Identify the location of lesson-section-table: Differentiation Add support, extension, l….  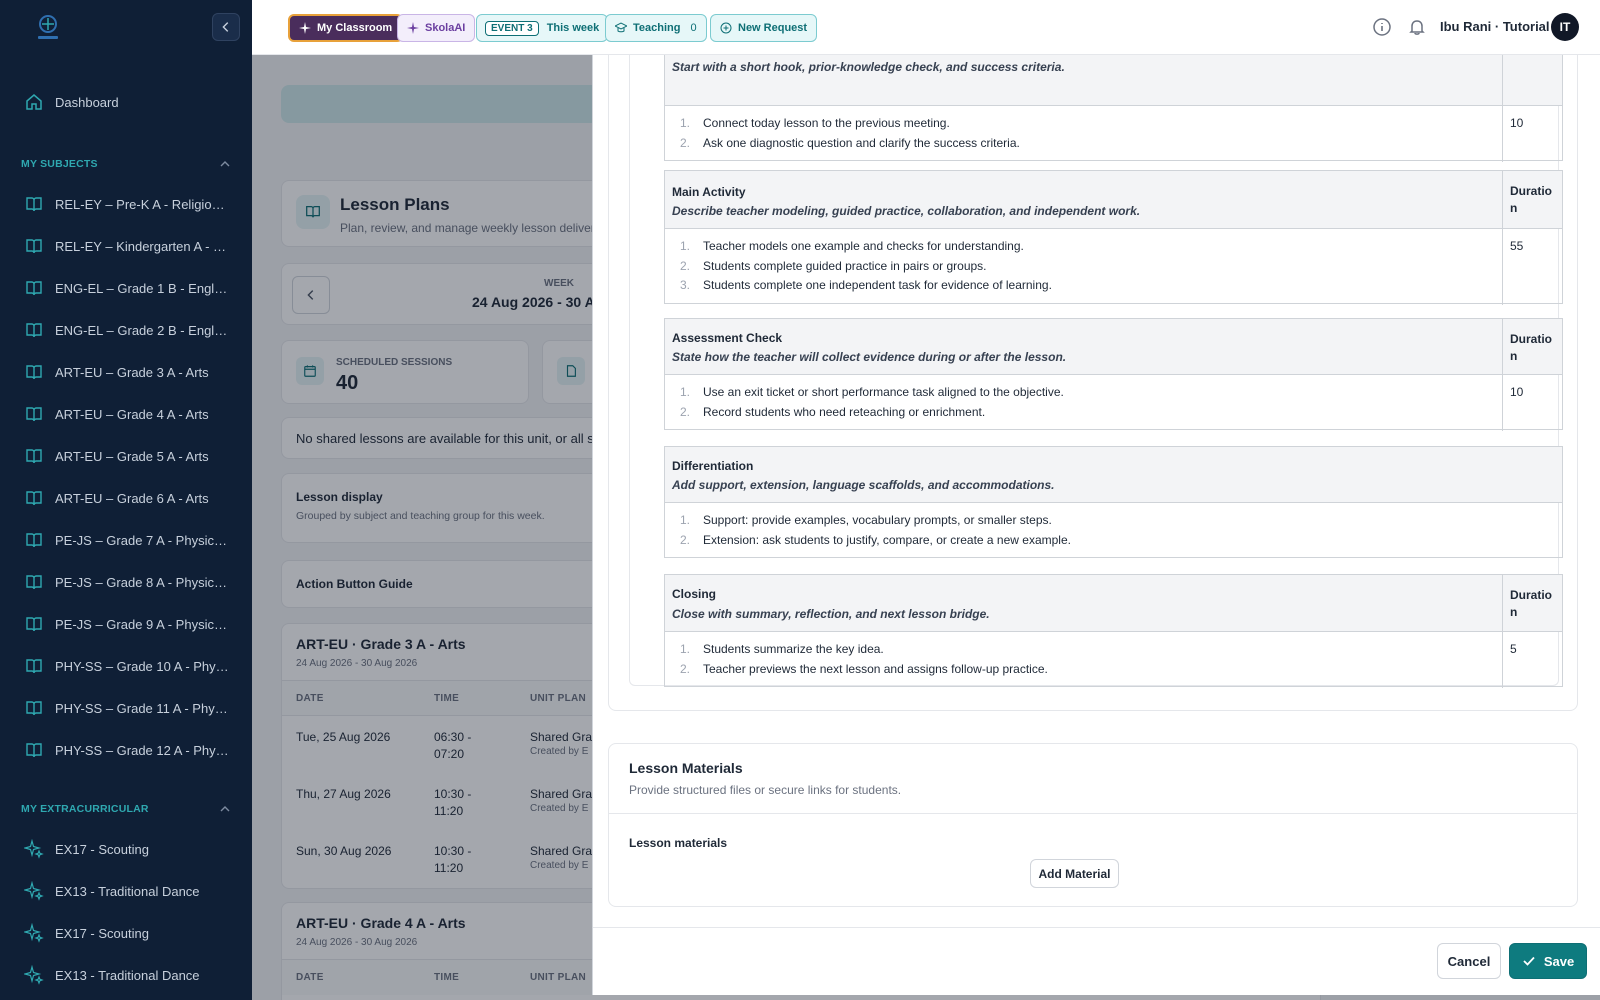
(1113, 502).